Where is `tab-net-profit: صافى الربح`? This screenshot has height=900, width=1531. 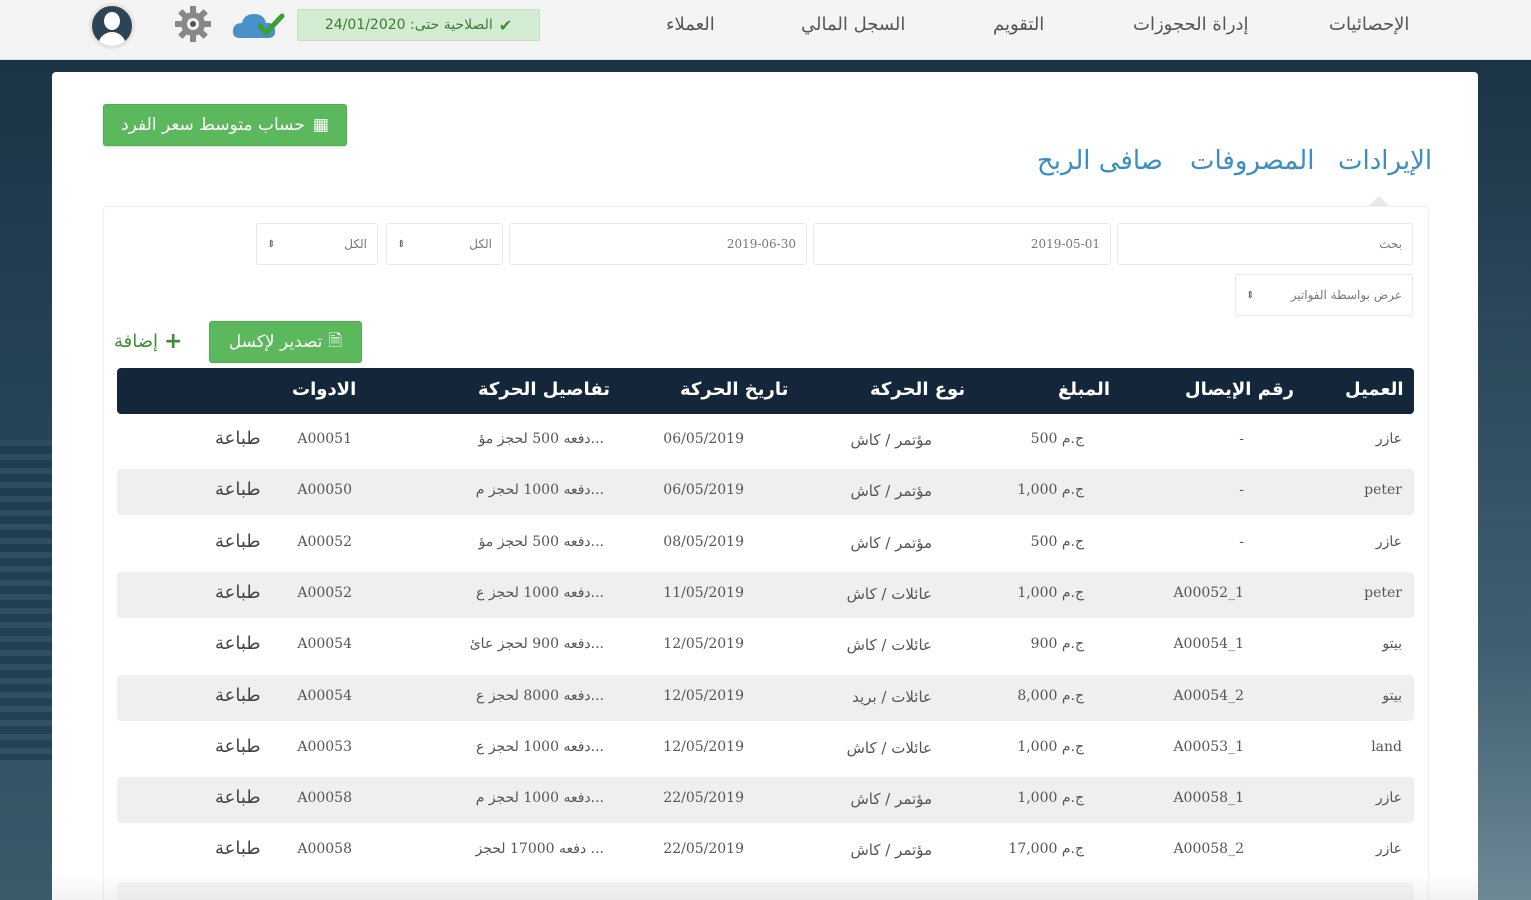
tab-net-profit: صافى الربح is located at coordinates (1100, 161).